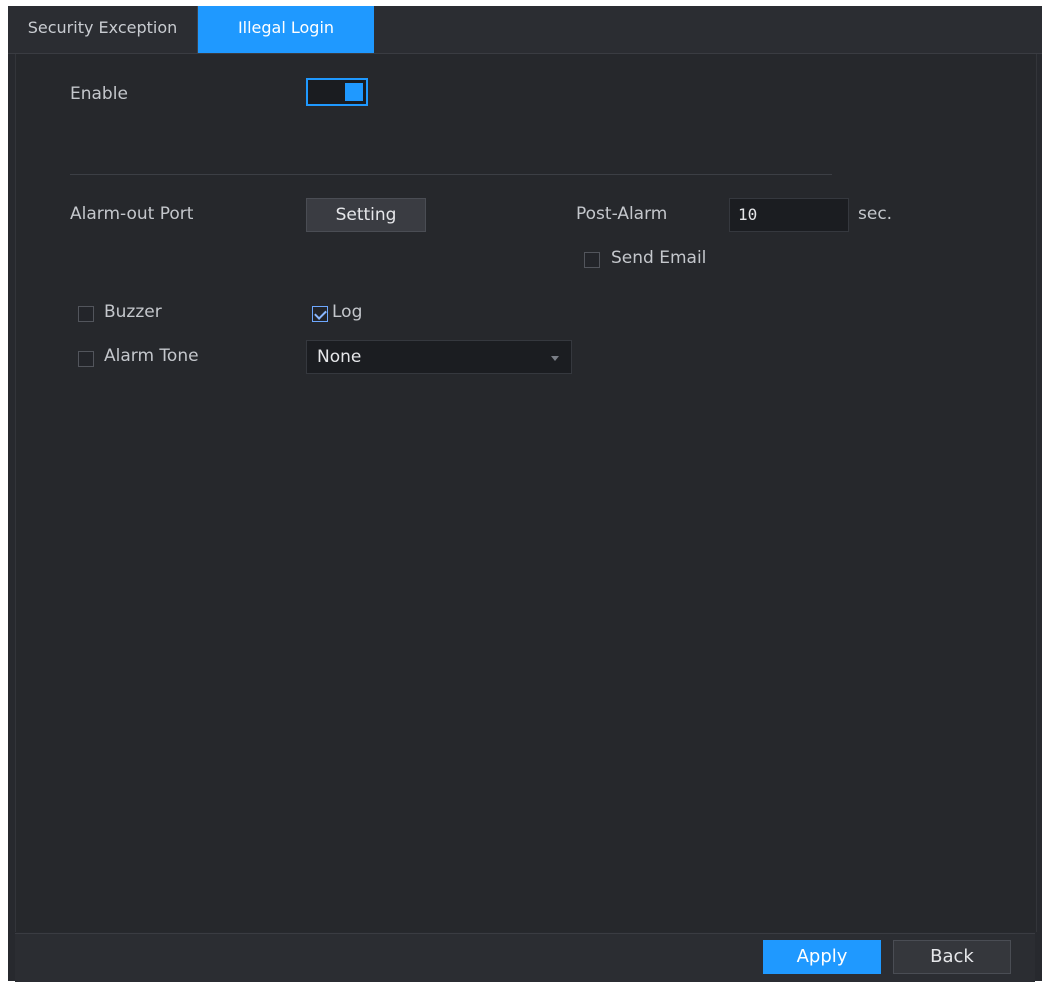  What do you see at coordinates (555, 358) in the screenshot?
I see `chevron-down-icon` at bounding box center [555, 358].